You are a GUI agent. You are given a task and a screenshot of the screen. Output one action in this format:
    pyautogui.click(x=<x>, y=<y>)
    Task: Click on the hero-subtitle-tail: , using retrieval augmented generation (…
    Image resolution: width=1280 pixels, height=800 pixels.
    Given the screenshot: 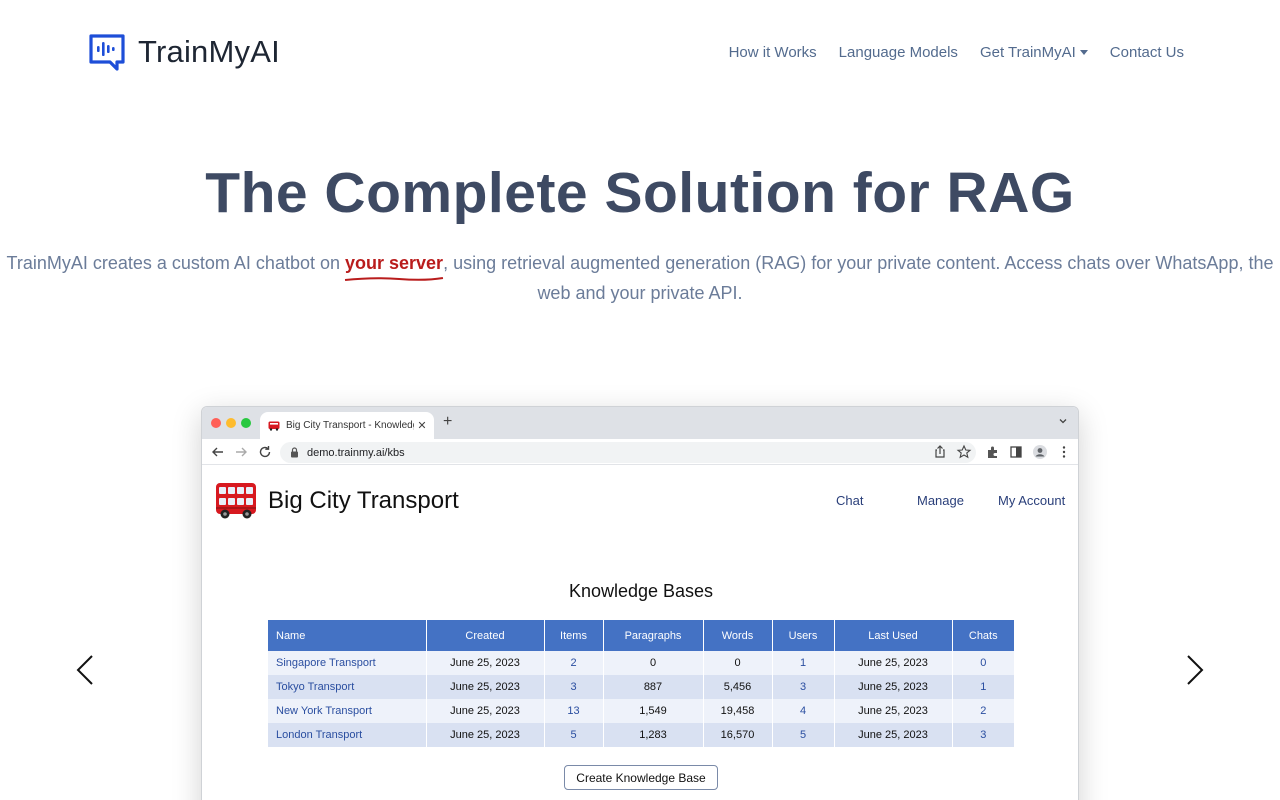 What is the action you would take?
    pyautogui.click(x=858, y=278)
    